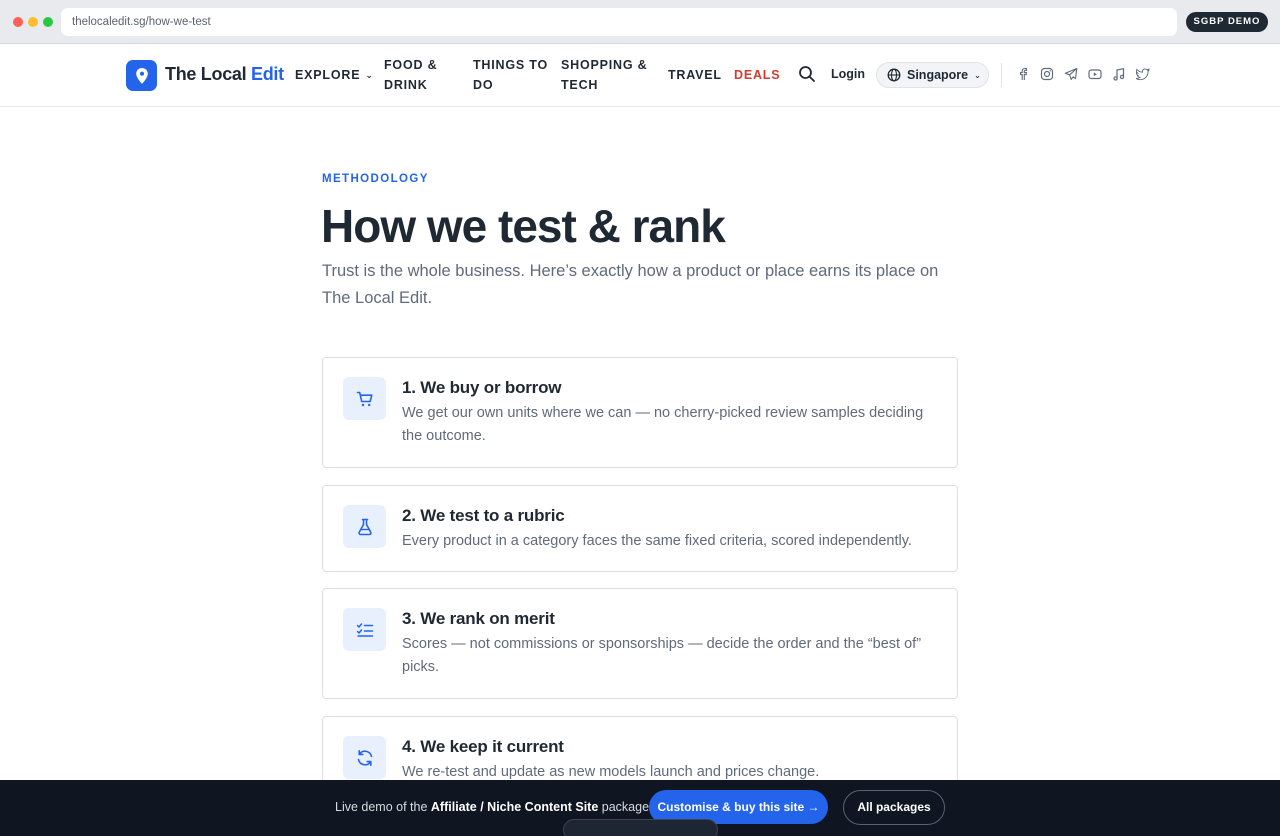 The height and width of the screenshot is (836, 1280). I want to click on nav-things-line2: DO, so click(483, 85).